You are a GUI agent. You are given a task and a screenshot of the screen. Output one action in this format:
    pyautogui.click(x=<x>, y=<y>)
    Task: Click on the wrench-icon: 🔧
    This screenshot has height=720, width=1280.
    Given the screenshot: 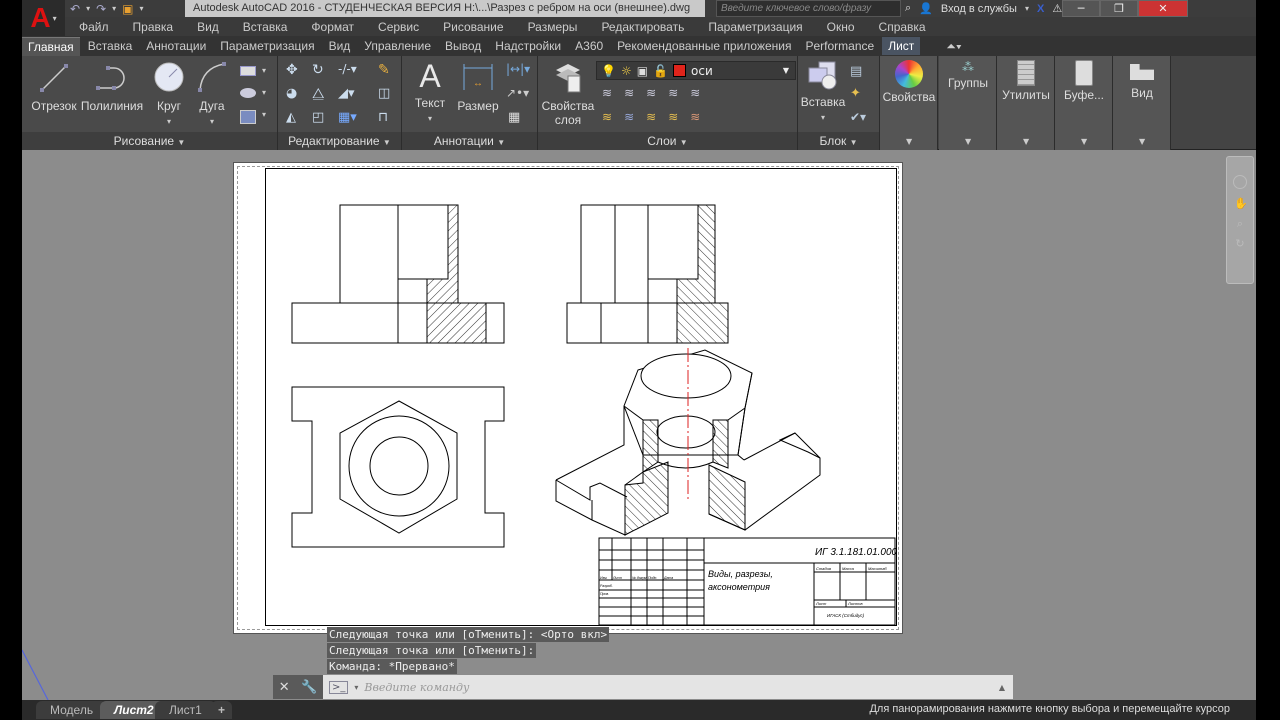 What is the action you would take?
    pyautogui.click(x=309, y=687)
    